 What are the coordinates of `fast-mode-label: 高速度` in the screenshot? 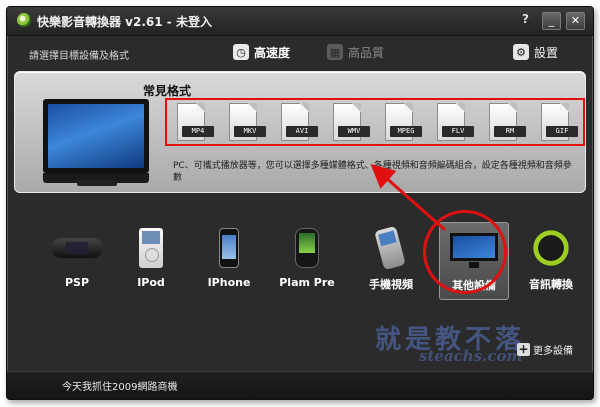 It's located at (272, 52).